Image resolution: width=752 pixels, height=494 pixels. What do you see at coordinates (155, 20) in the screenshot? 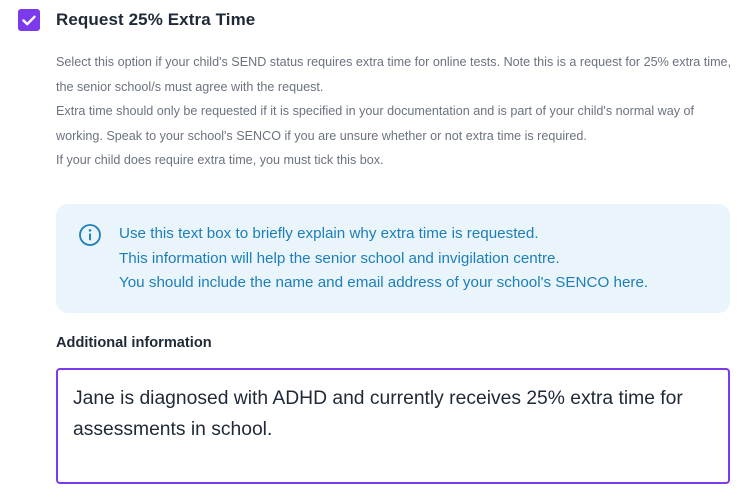
I see `extra-time-label: Request 25% Extra Time` at bounding box center [155, 20].